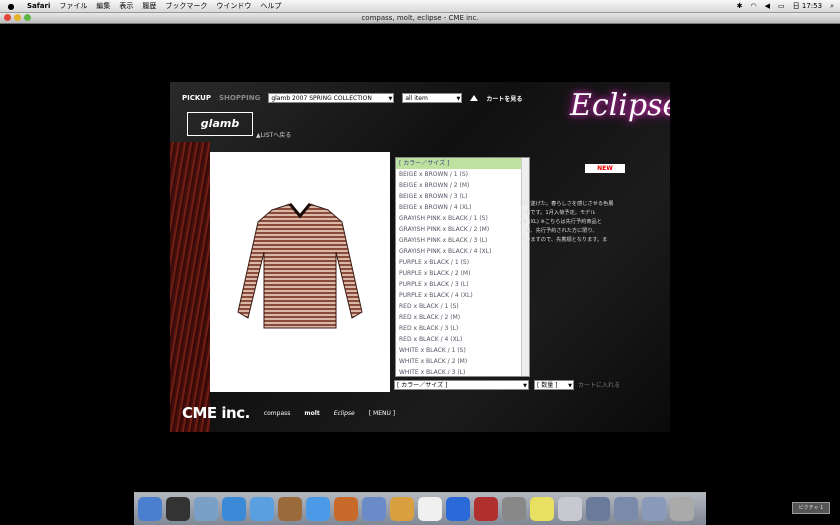 Image resolution: width=840 pixels, height=525 pixels. Describe the element at coordinates (233, 6) in the screenshot. I see `menu-window: ウインドウ` at that location.